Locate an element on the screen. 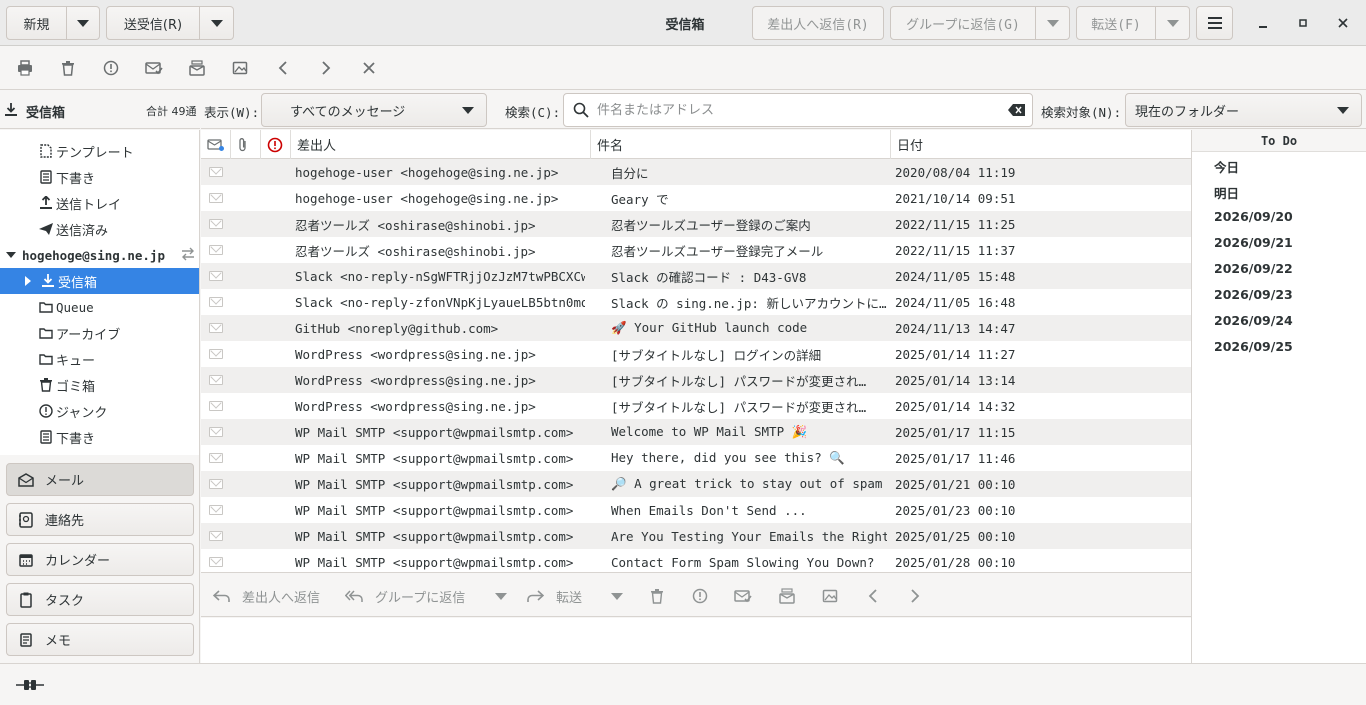 The image size is (1366, 705). reply-group-menu-button is located at coordinates (1053, 23).